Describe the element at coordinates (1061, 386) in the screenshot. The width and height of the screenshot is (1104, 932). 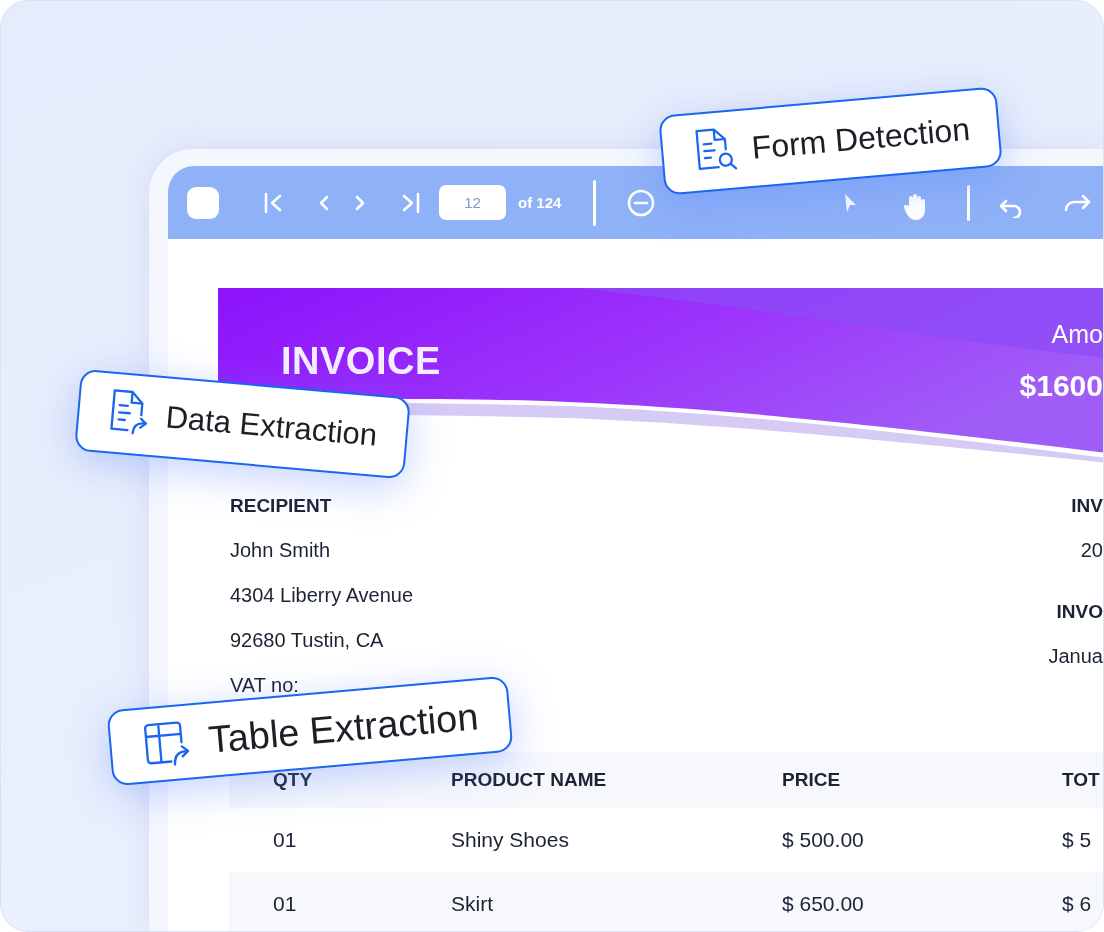
I see `amount-value: $1600` at that location.